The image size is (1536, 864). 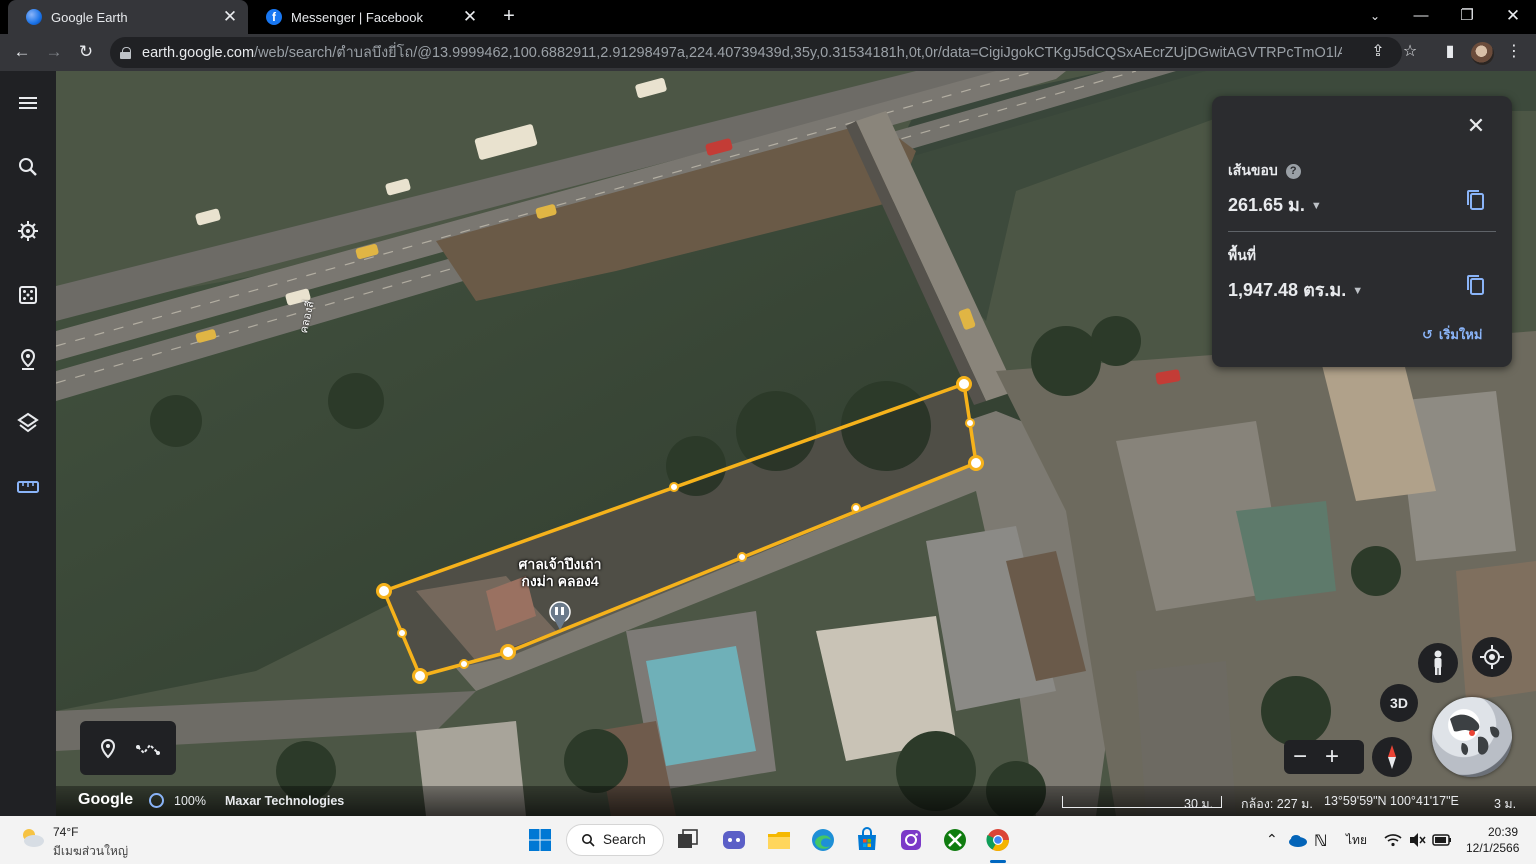 I want to click on tab-google-earth: Google Earth ✕, so click(x=128, y=17).